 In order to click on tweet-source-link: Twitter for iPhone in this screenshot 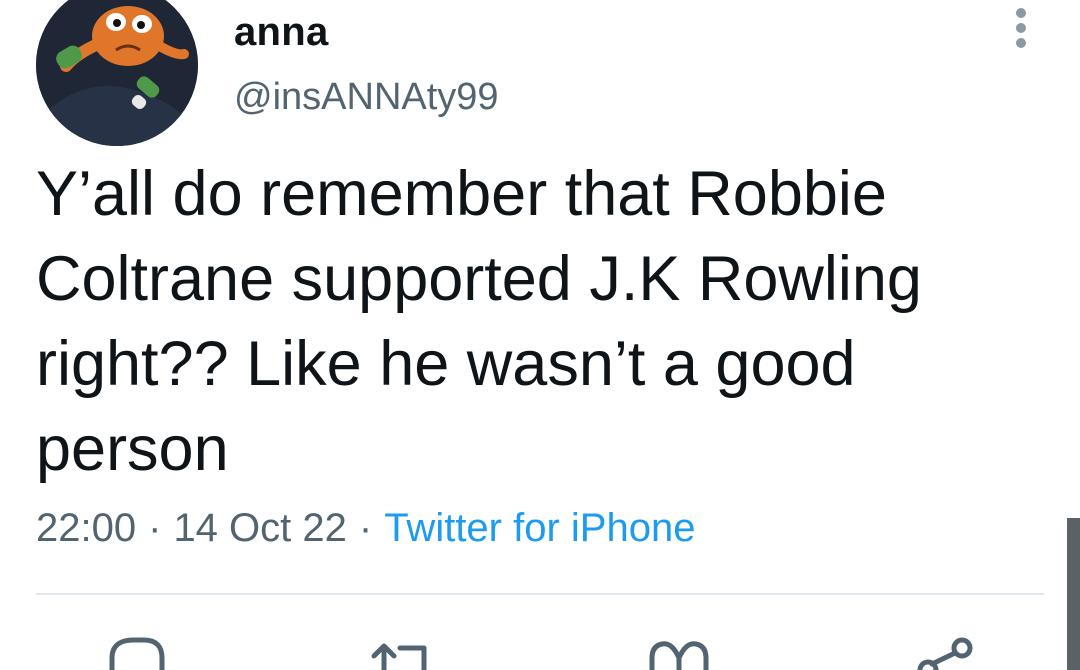, I will do `click(539, 528)`.